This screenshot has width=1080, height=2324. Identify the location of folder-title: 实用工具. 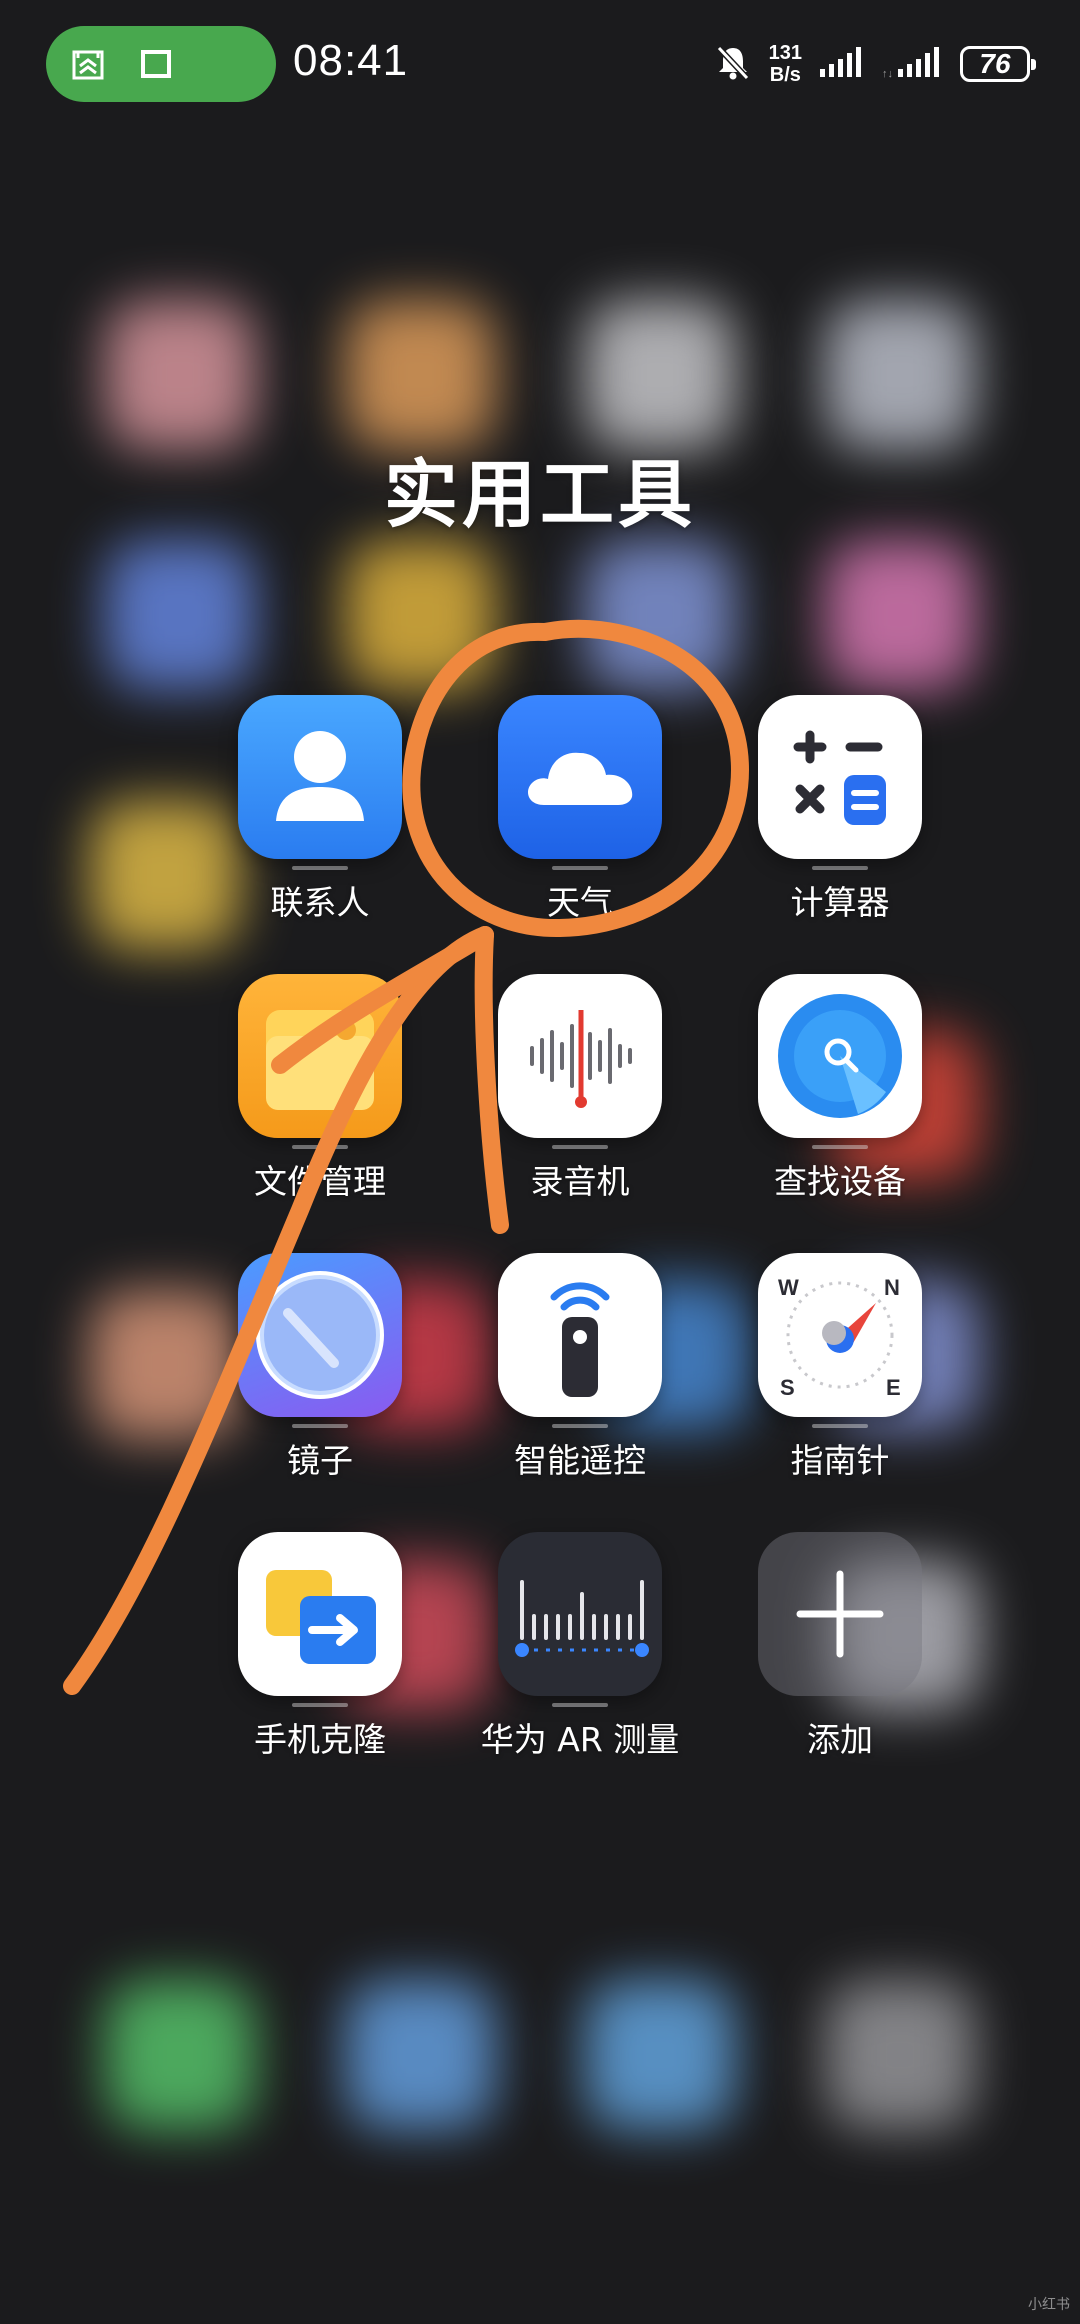
(540, 488).